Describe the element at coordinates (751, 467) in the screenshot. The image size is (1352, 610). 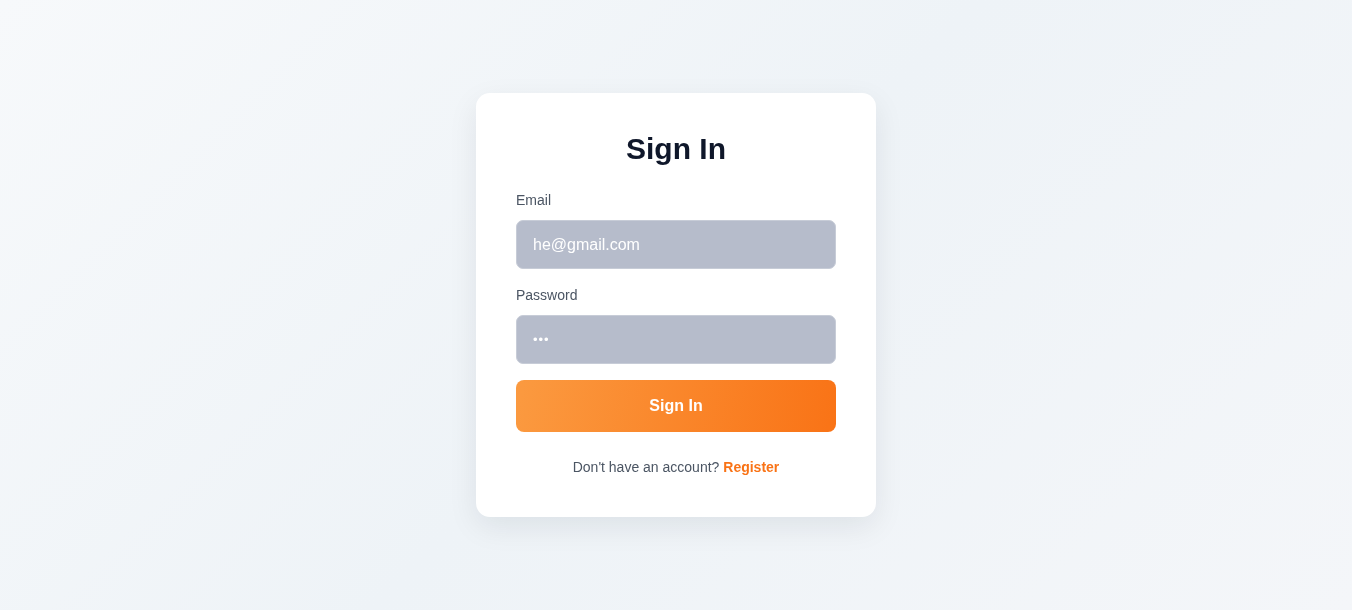
I see `register-link: Register` at that location.